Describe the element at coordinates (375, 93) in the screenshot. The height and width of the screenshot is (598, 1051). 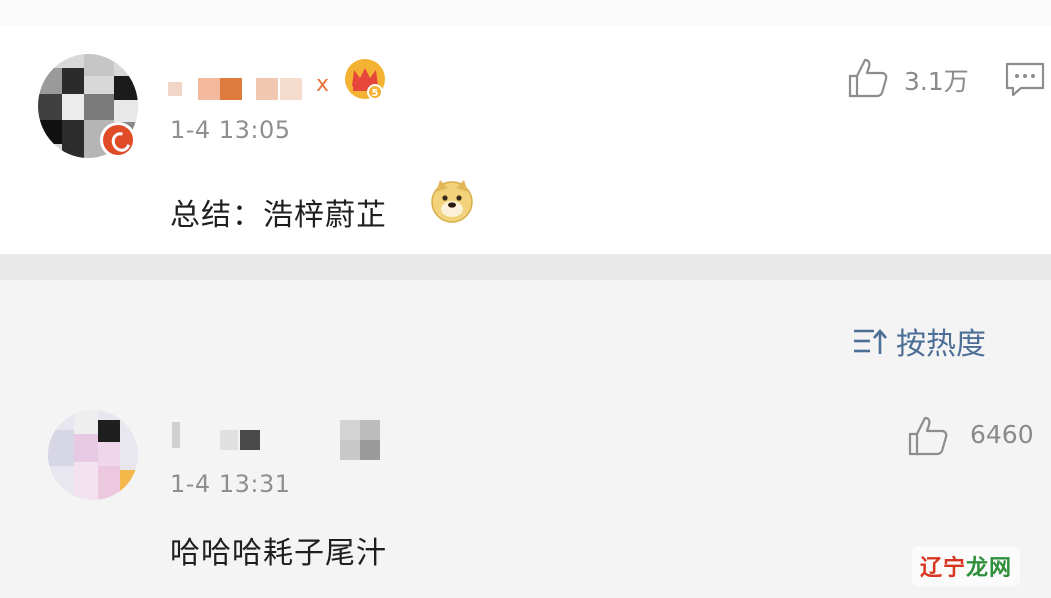
I see `svg-text: 5` at that location.